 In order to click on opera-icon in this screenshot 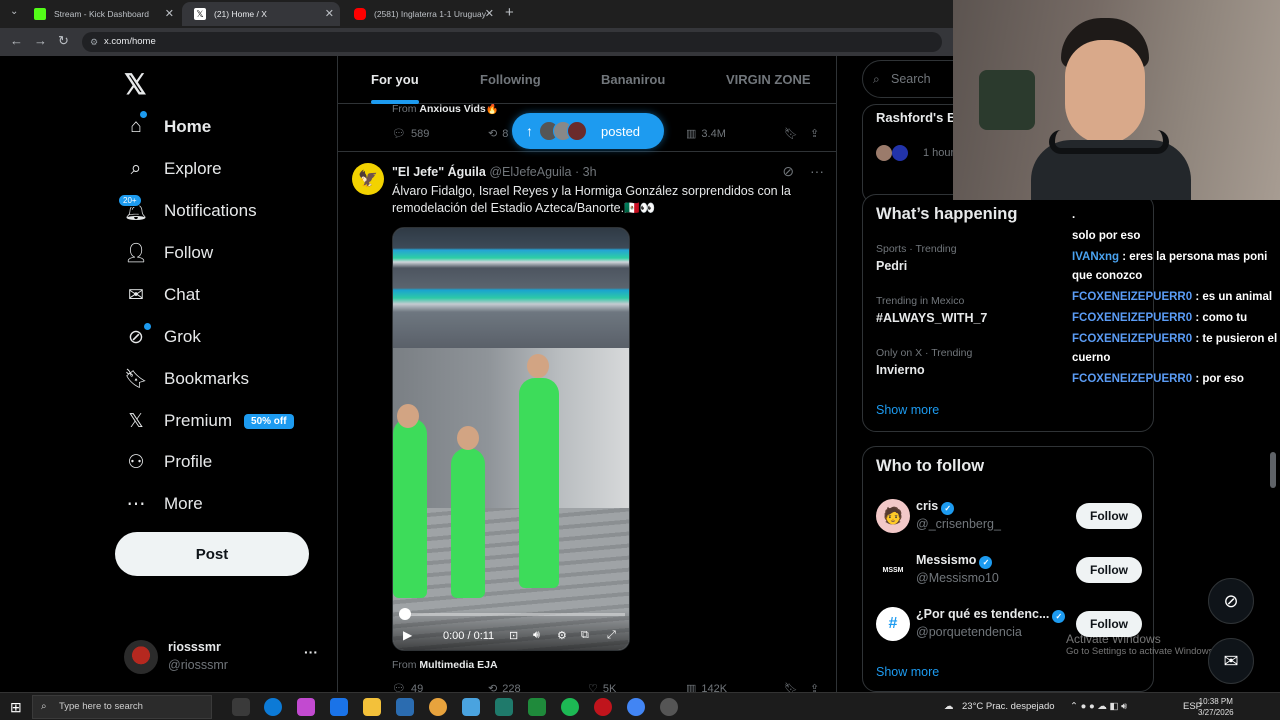, I will do `click(603, 707)`.